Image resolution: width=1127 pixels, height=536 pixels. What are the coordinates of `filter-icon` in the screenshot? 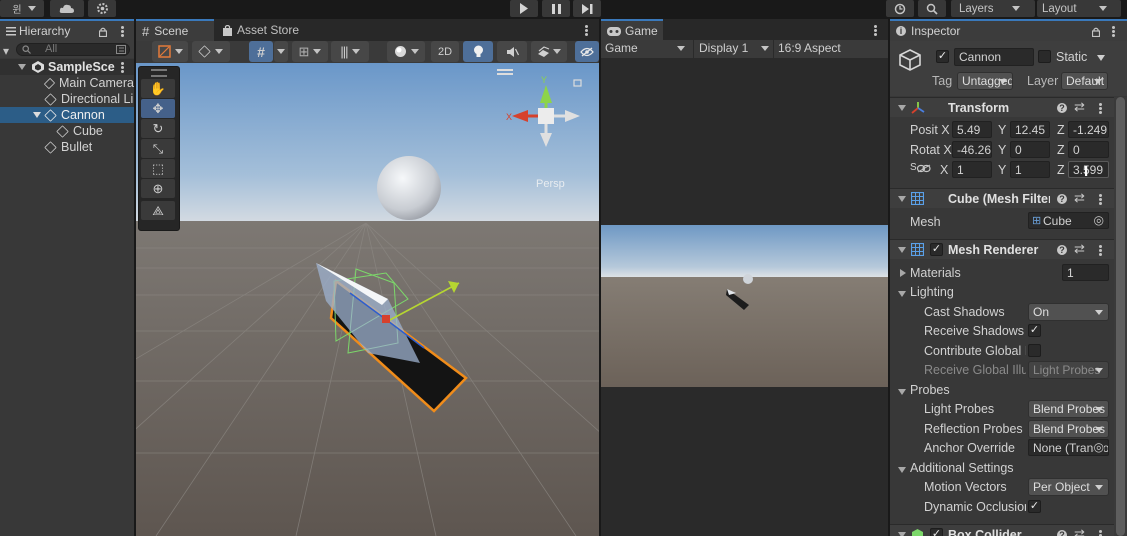 It's located at (121, 50).